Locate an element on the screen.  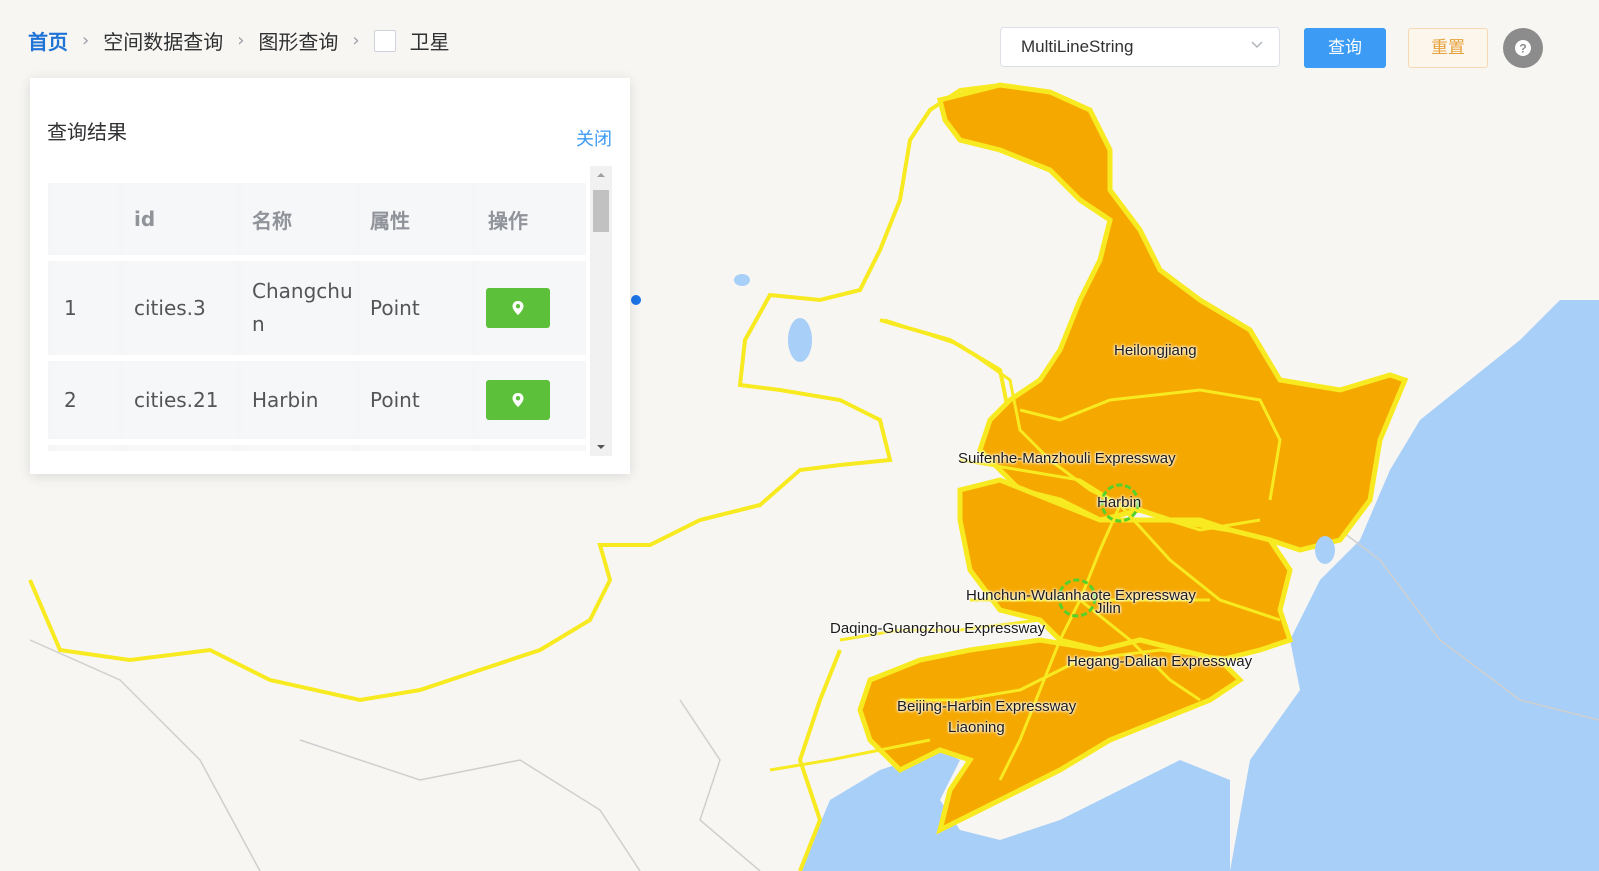
row-type-partial is located at coordinates (416, 448).